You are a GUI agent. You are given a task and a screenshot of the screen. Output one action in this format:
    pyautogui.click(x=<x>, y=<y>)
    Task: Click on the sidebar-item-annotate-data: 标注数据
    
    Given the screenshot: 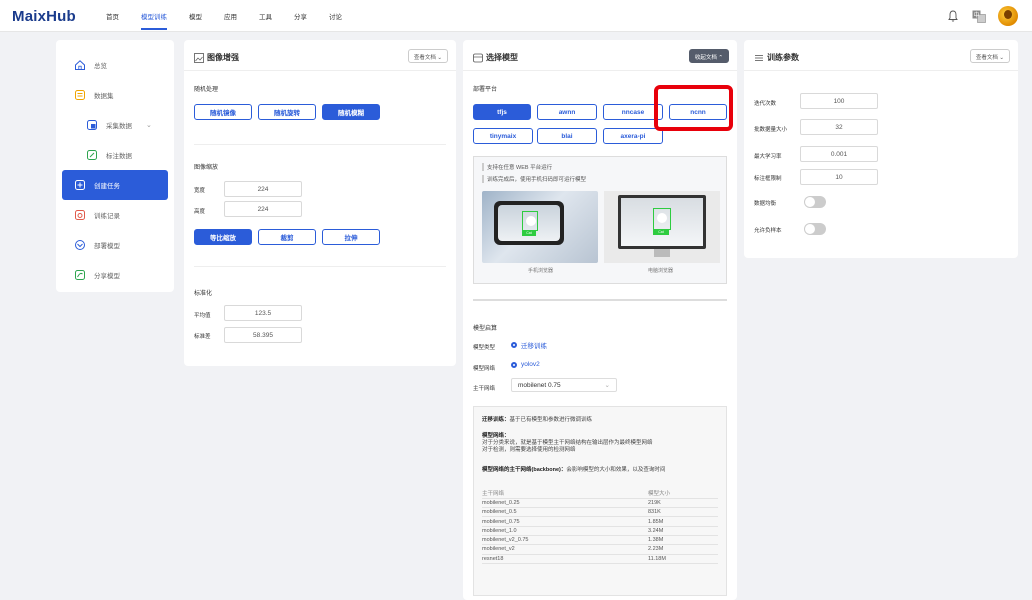 What is the action you would take?
    pyautogui.click(x=115, y=155)
    